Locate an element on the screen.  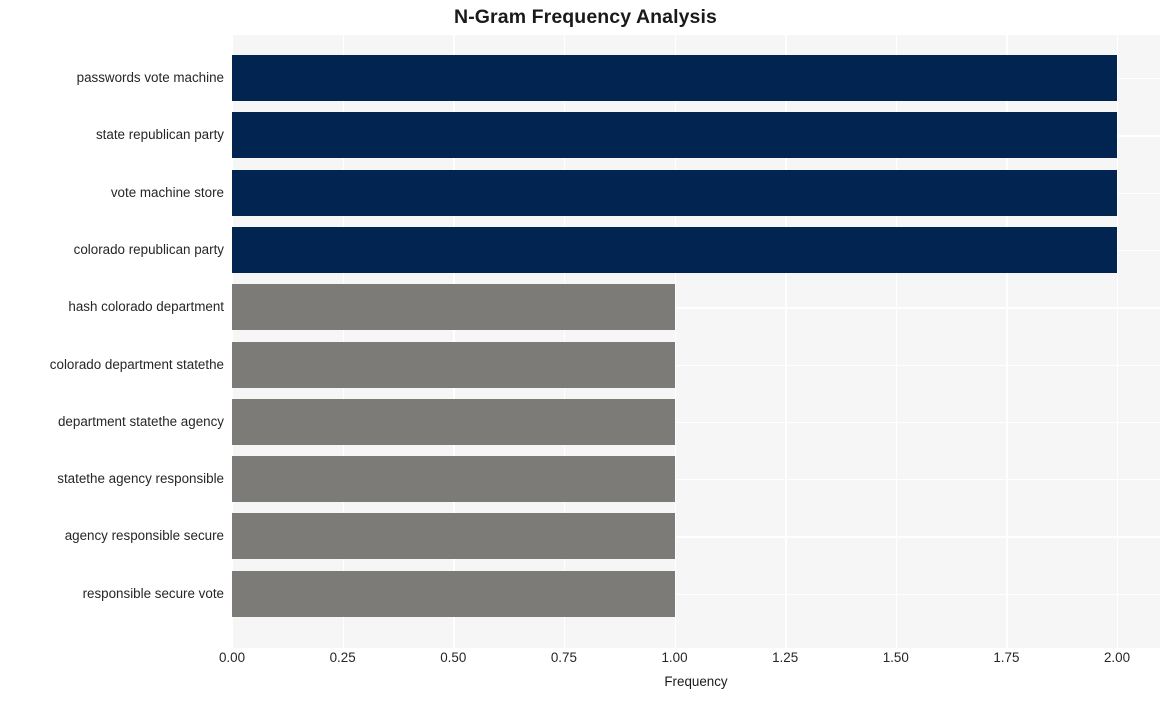
y-axis-tick-label: agency responsible secure is located at coordinates (144, 536).